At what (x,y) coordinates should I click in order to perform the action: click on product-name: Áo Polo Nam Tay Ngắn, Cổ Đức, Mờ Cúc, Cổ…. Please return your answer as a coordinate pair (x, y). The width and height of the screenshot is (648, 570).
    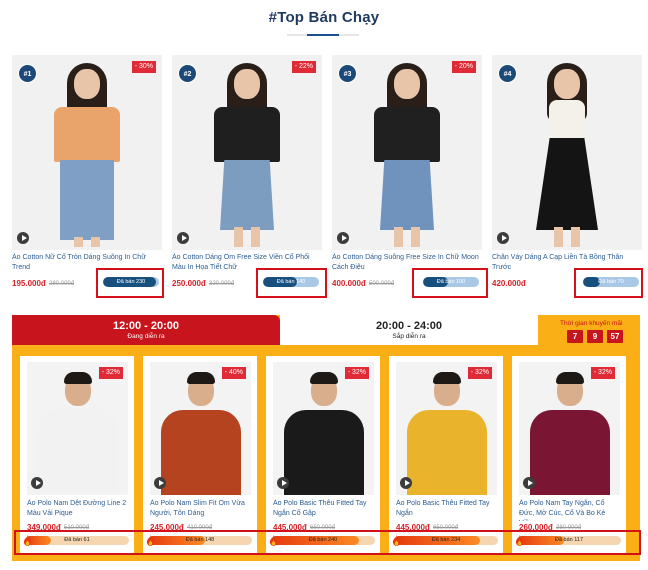
    Looking at the image, I should click on (570, 510).